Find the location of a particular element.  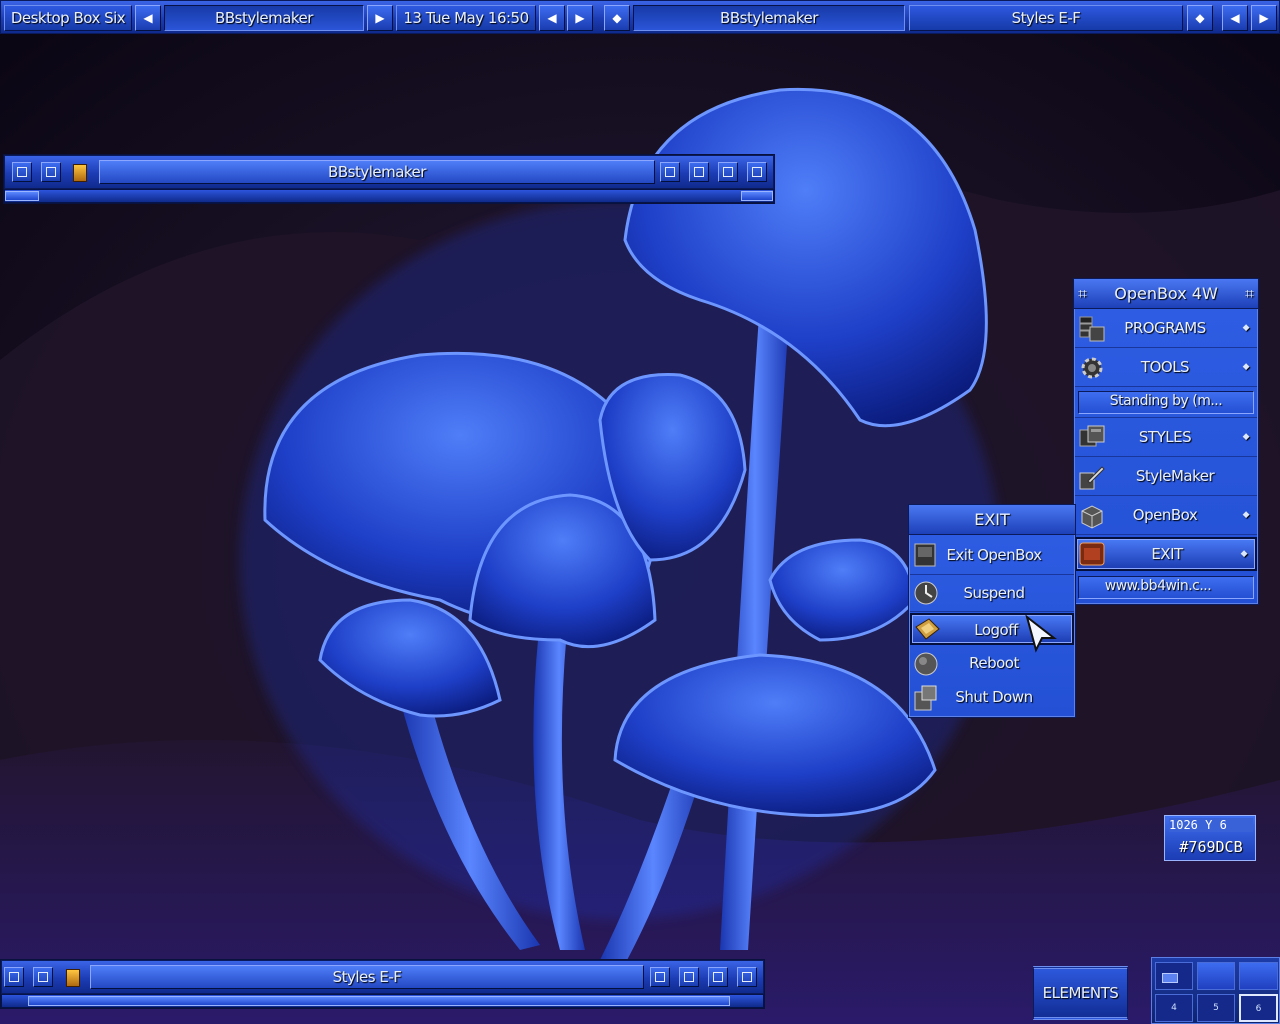

root-menu-title-text: OpenBox 4W is located at coordinates (1166, 293).